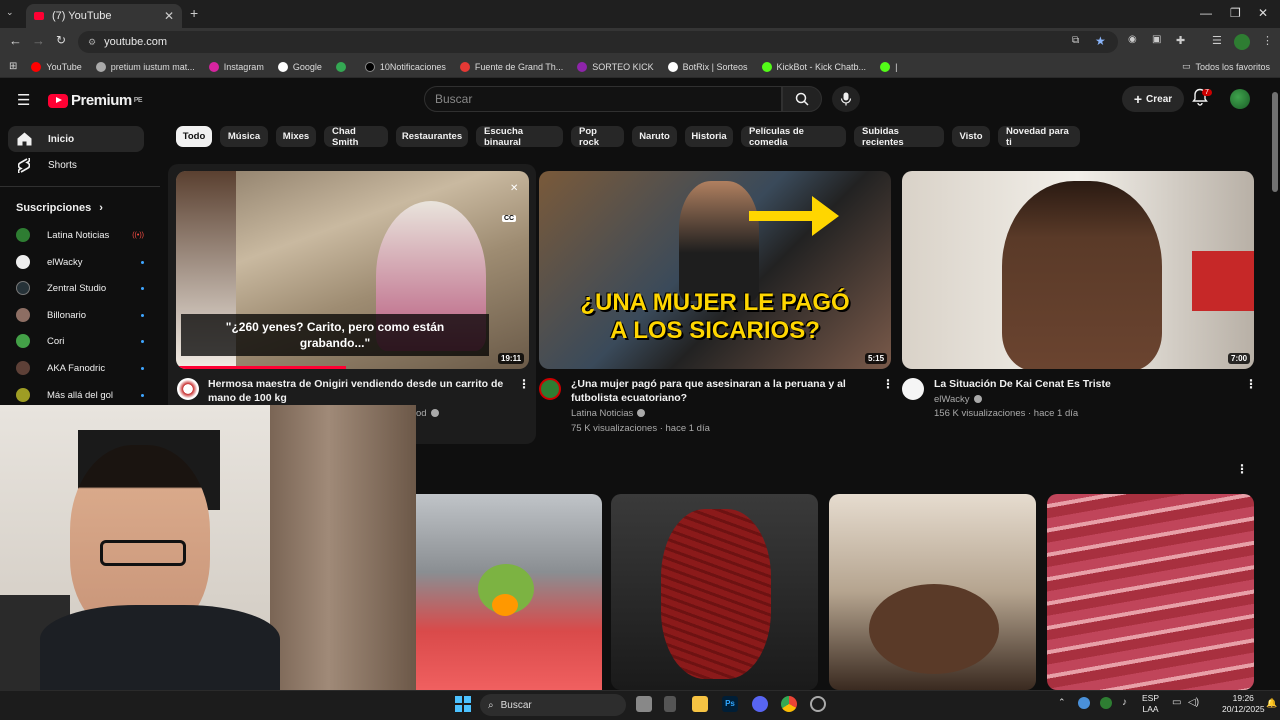  Describe the element at coordinates (514, 188) in the screenshot. I see `close-icon: ✕` at that location.